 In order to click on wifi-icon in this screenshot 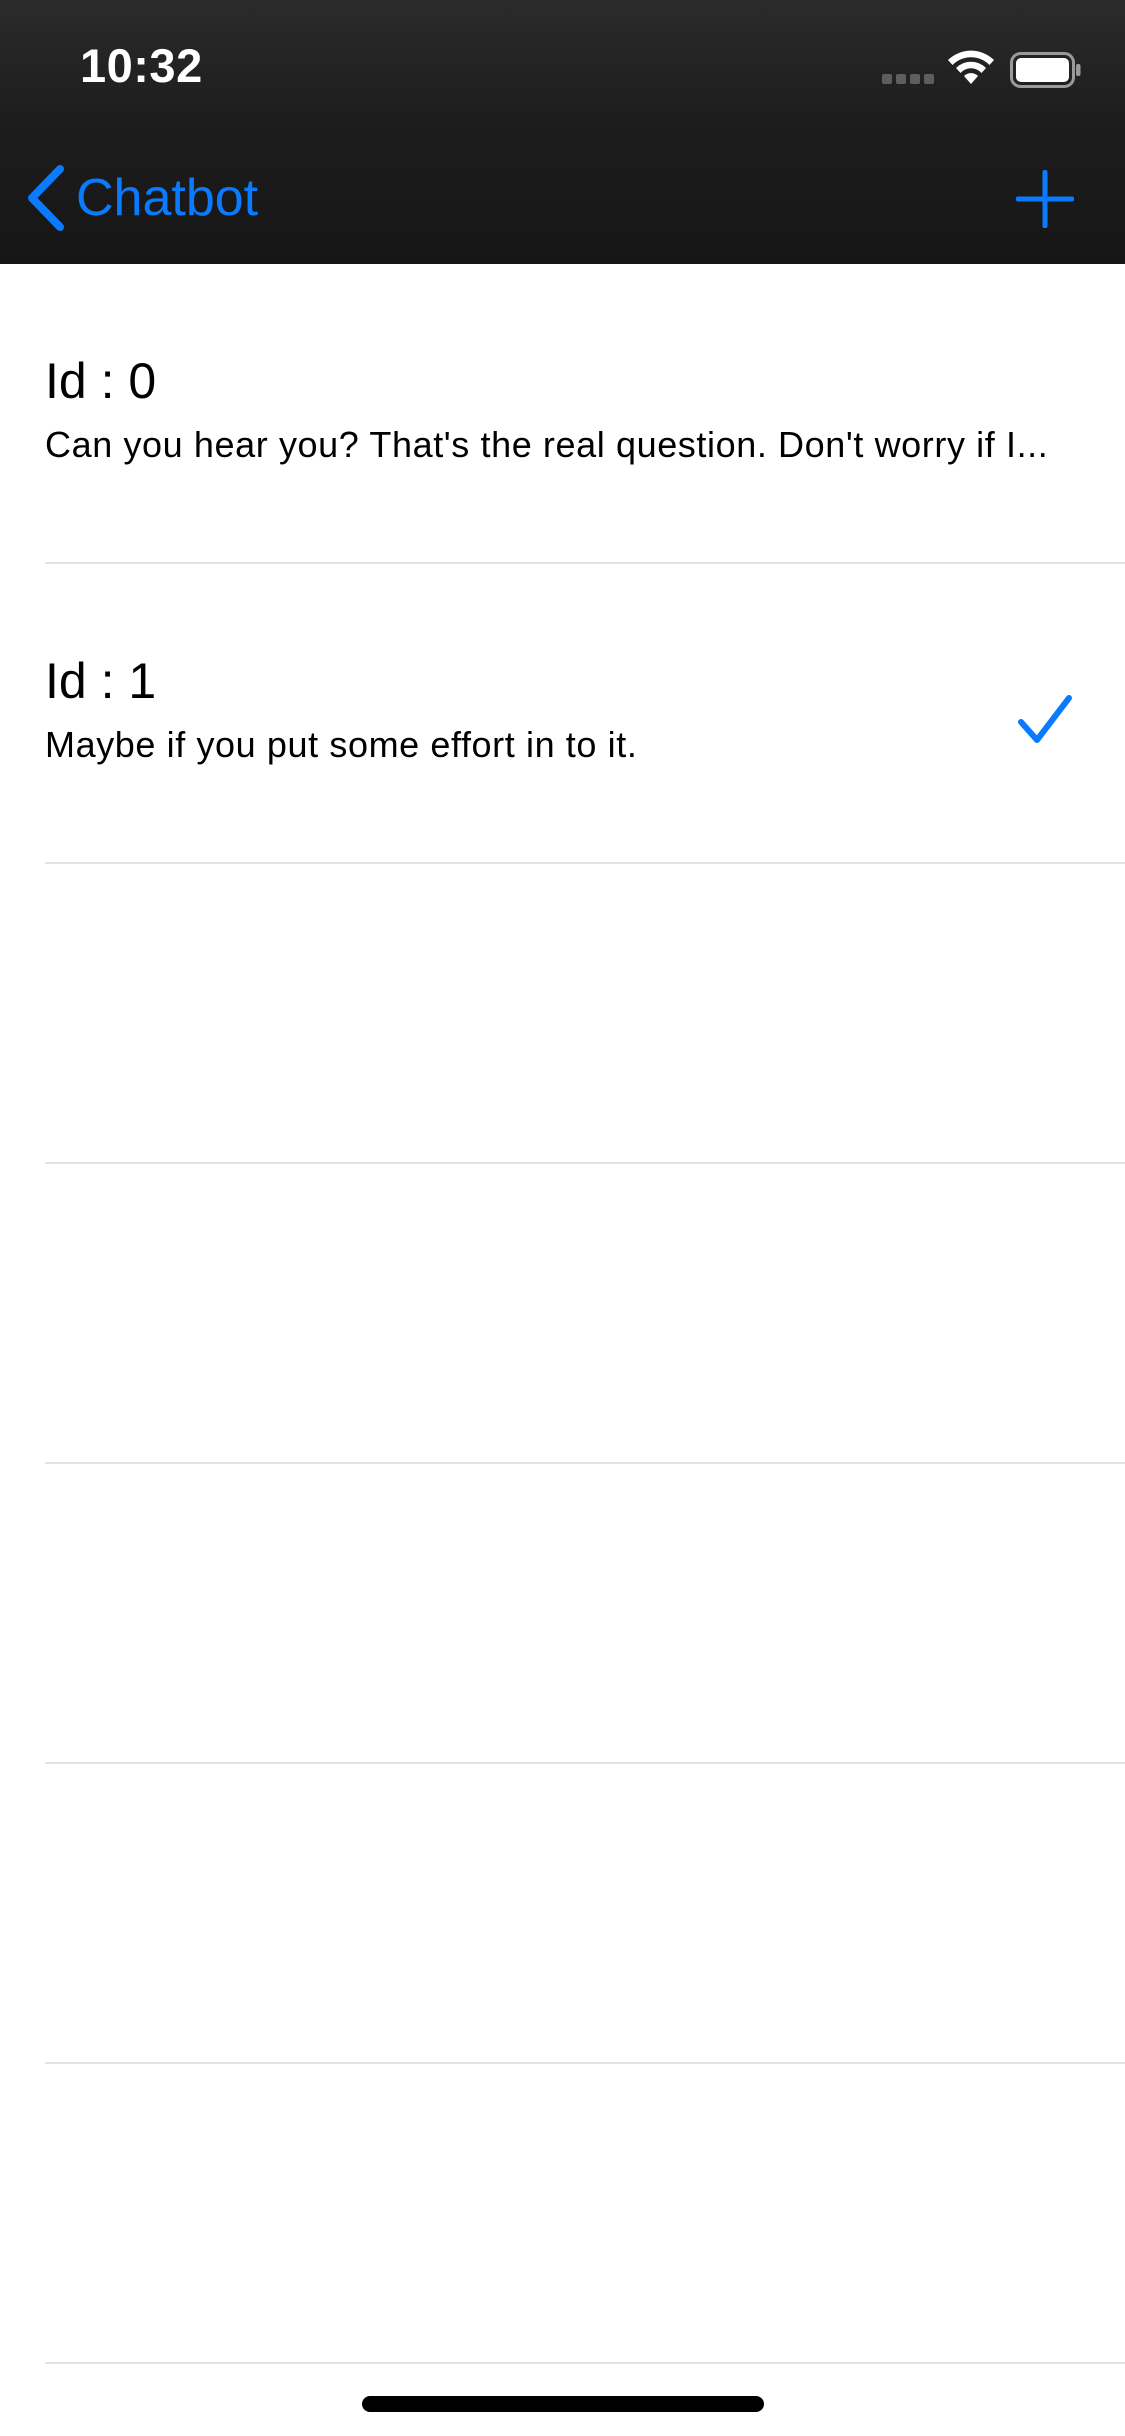, I will do `click(971, 67)`.